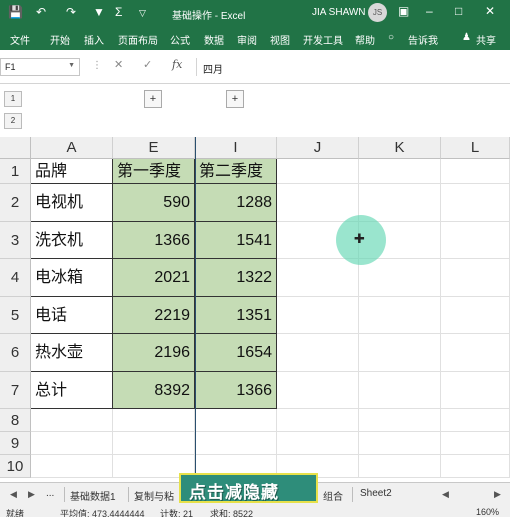  What do you see at coordinates (15, 171) in the screenshot?
I see `row-header: 1` at bounding box center [15, 171].